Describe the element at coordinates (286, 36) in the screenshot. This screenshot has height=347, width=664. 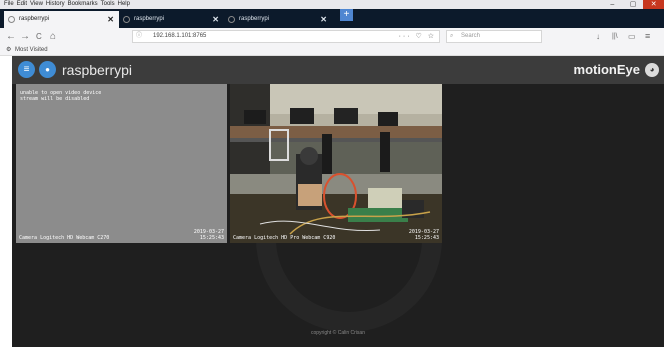
I see `address-bar: ⓘ 192.168.1.101:8765 ··· ♡ ☆` at that location.